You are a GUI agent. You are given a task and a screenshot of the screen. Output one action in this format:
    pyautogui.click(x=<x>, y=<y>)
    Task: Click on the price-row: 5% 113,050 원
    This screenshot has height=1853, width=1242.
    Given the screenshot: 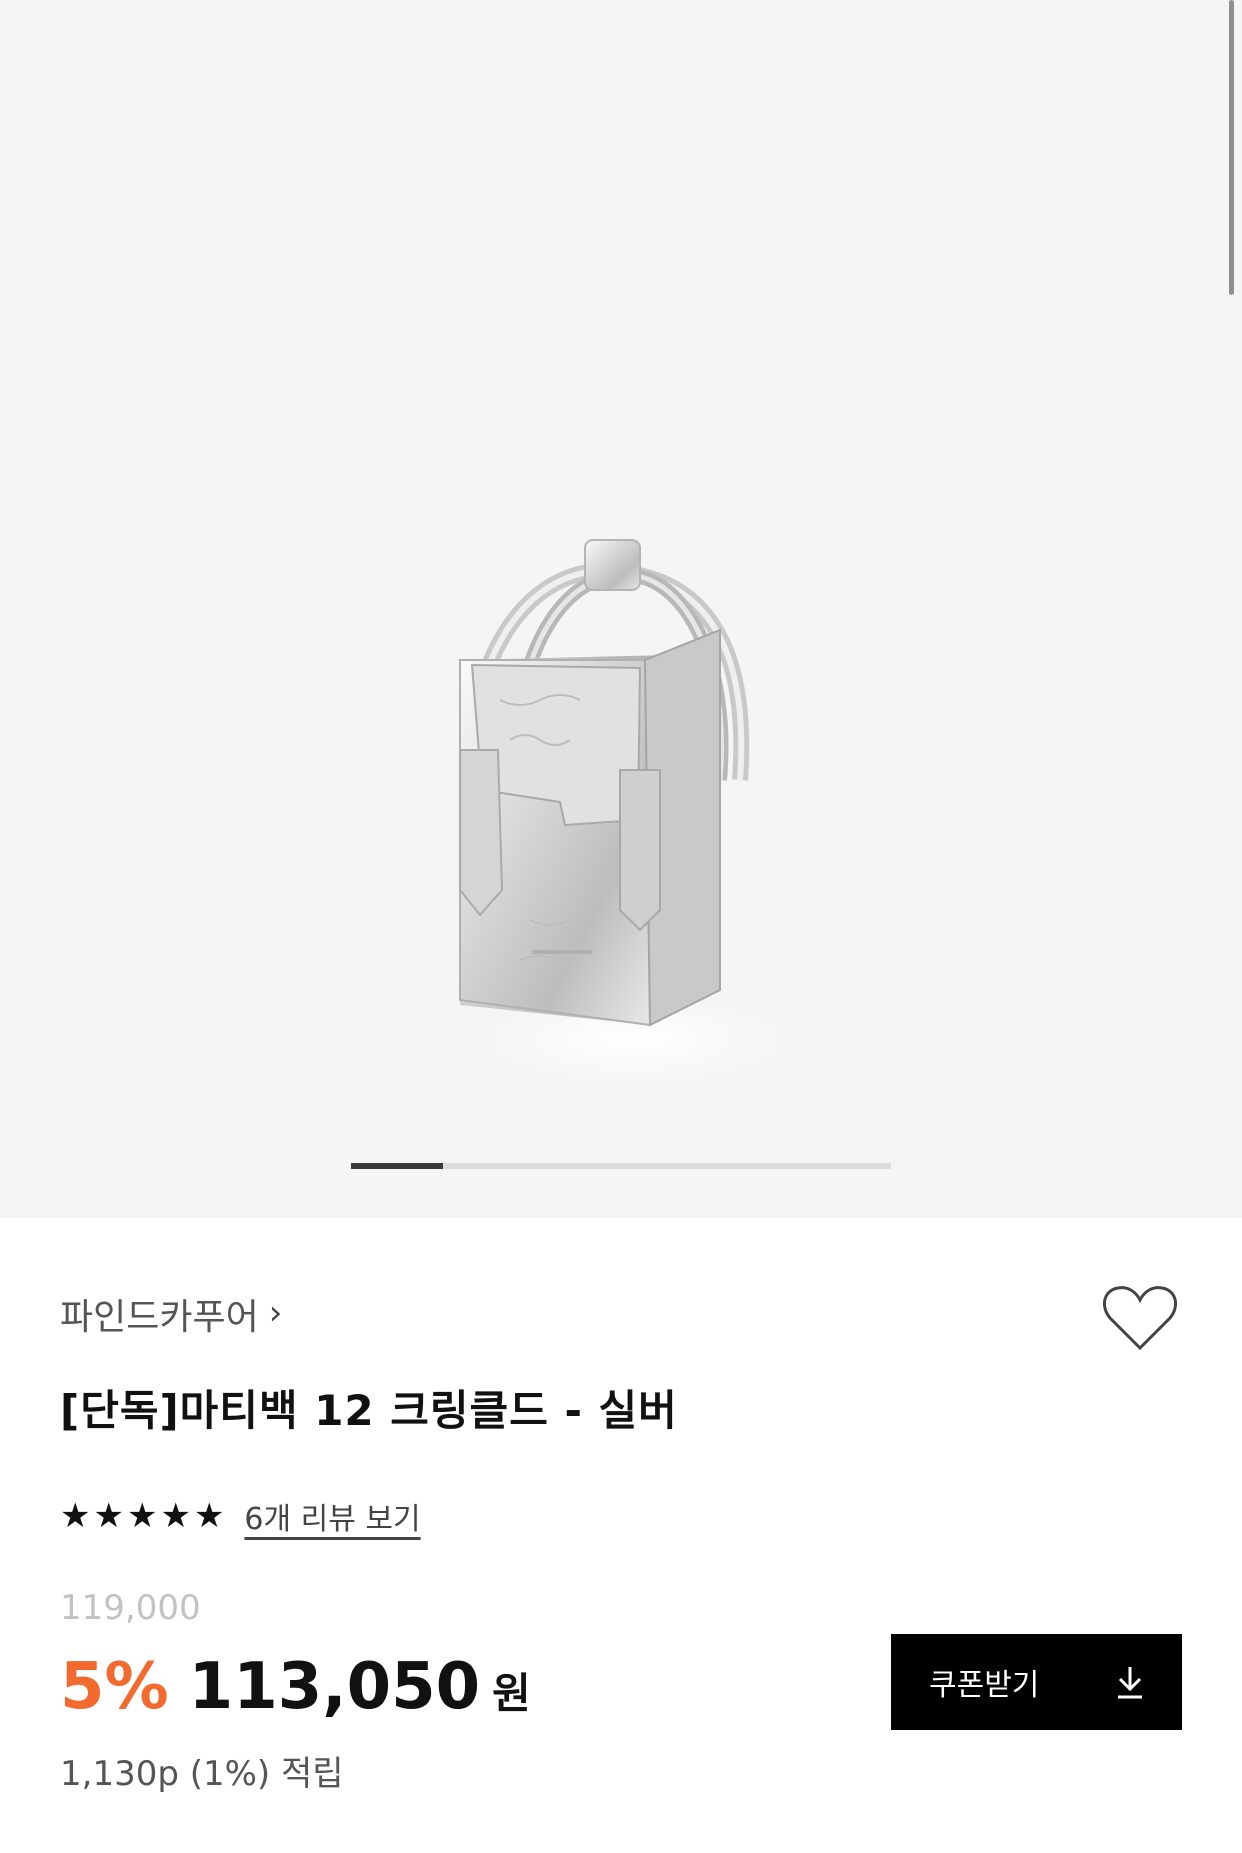 What is the action you would take?
    pyautogui.click(x=295, y=1687)
    